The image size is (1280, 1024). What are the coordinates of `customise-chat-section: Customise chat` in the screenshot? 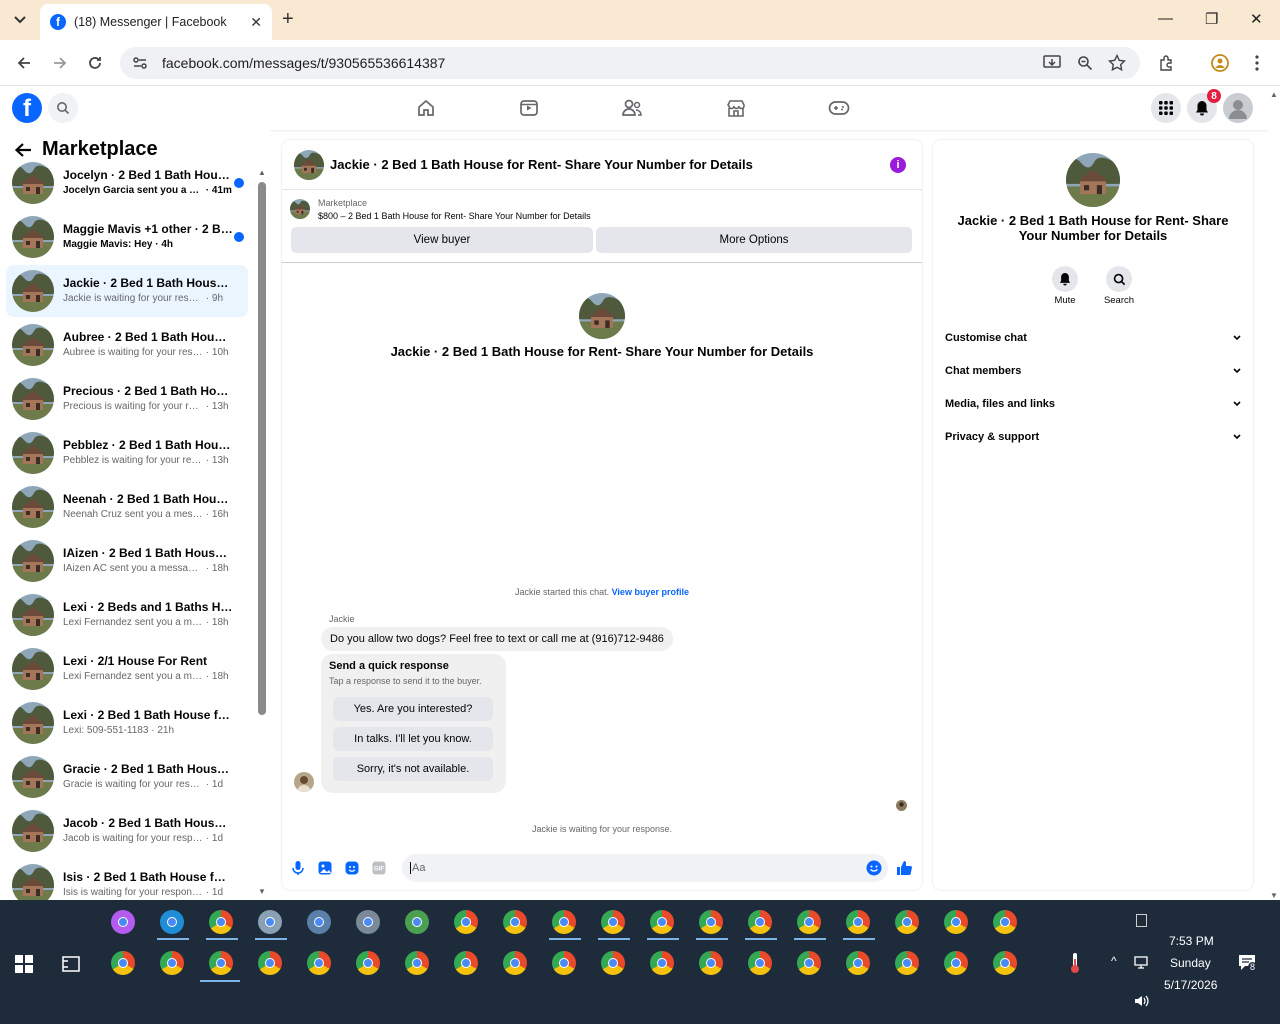 It's located at (1093, 338).